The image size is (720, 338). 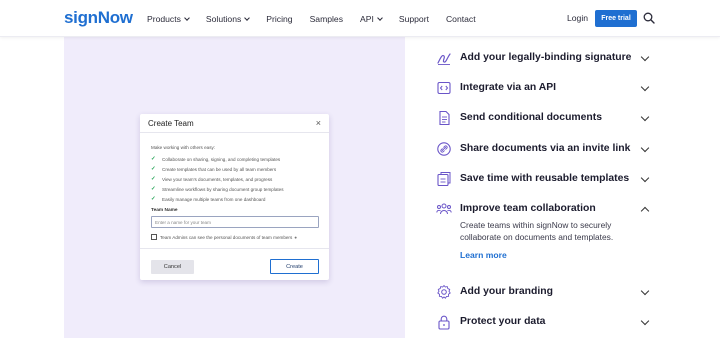 What do you see at coordinates (234, 248) in the screenshot?
I see `modal-footer-divider` at bounding box center [234, 248].